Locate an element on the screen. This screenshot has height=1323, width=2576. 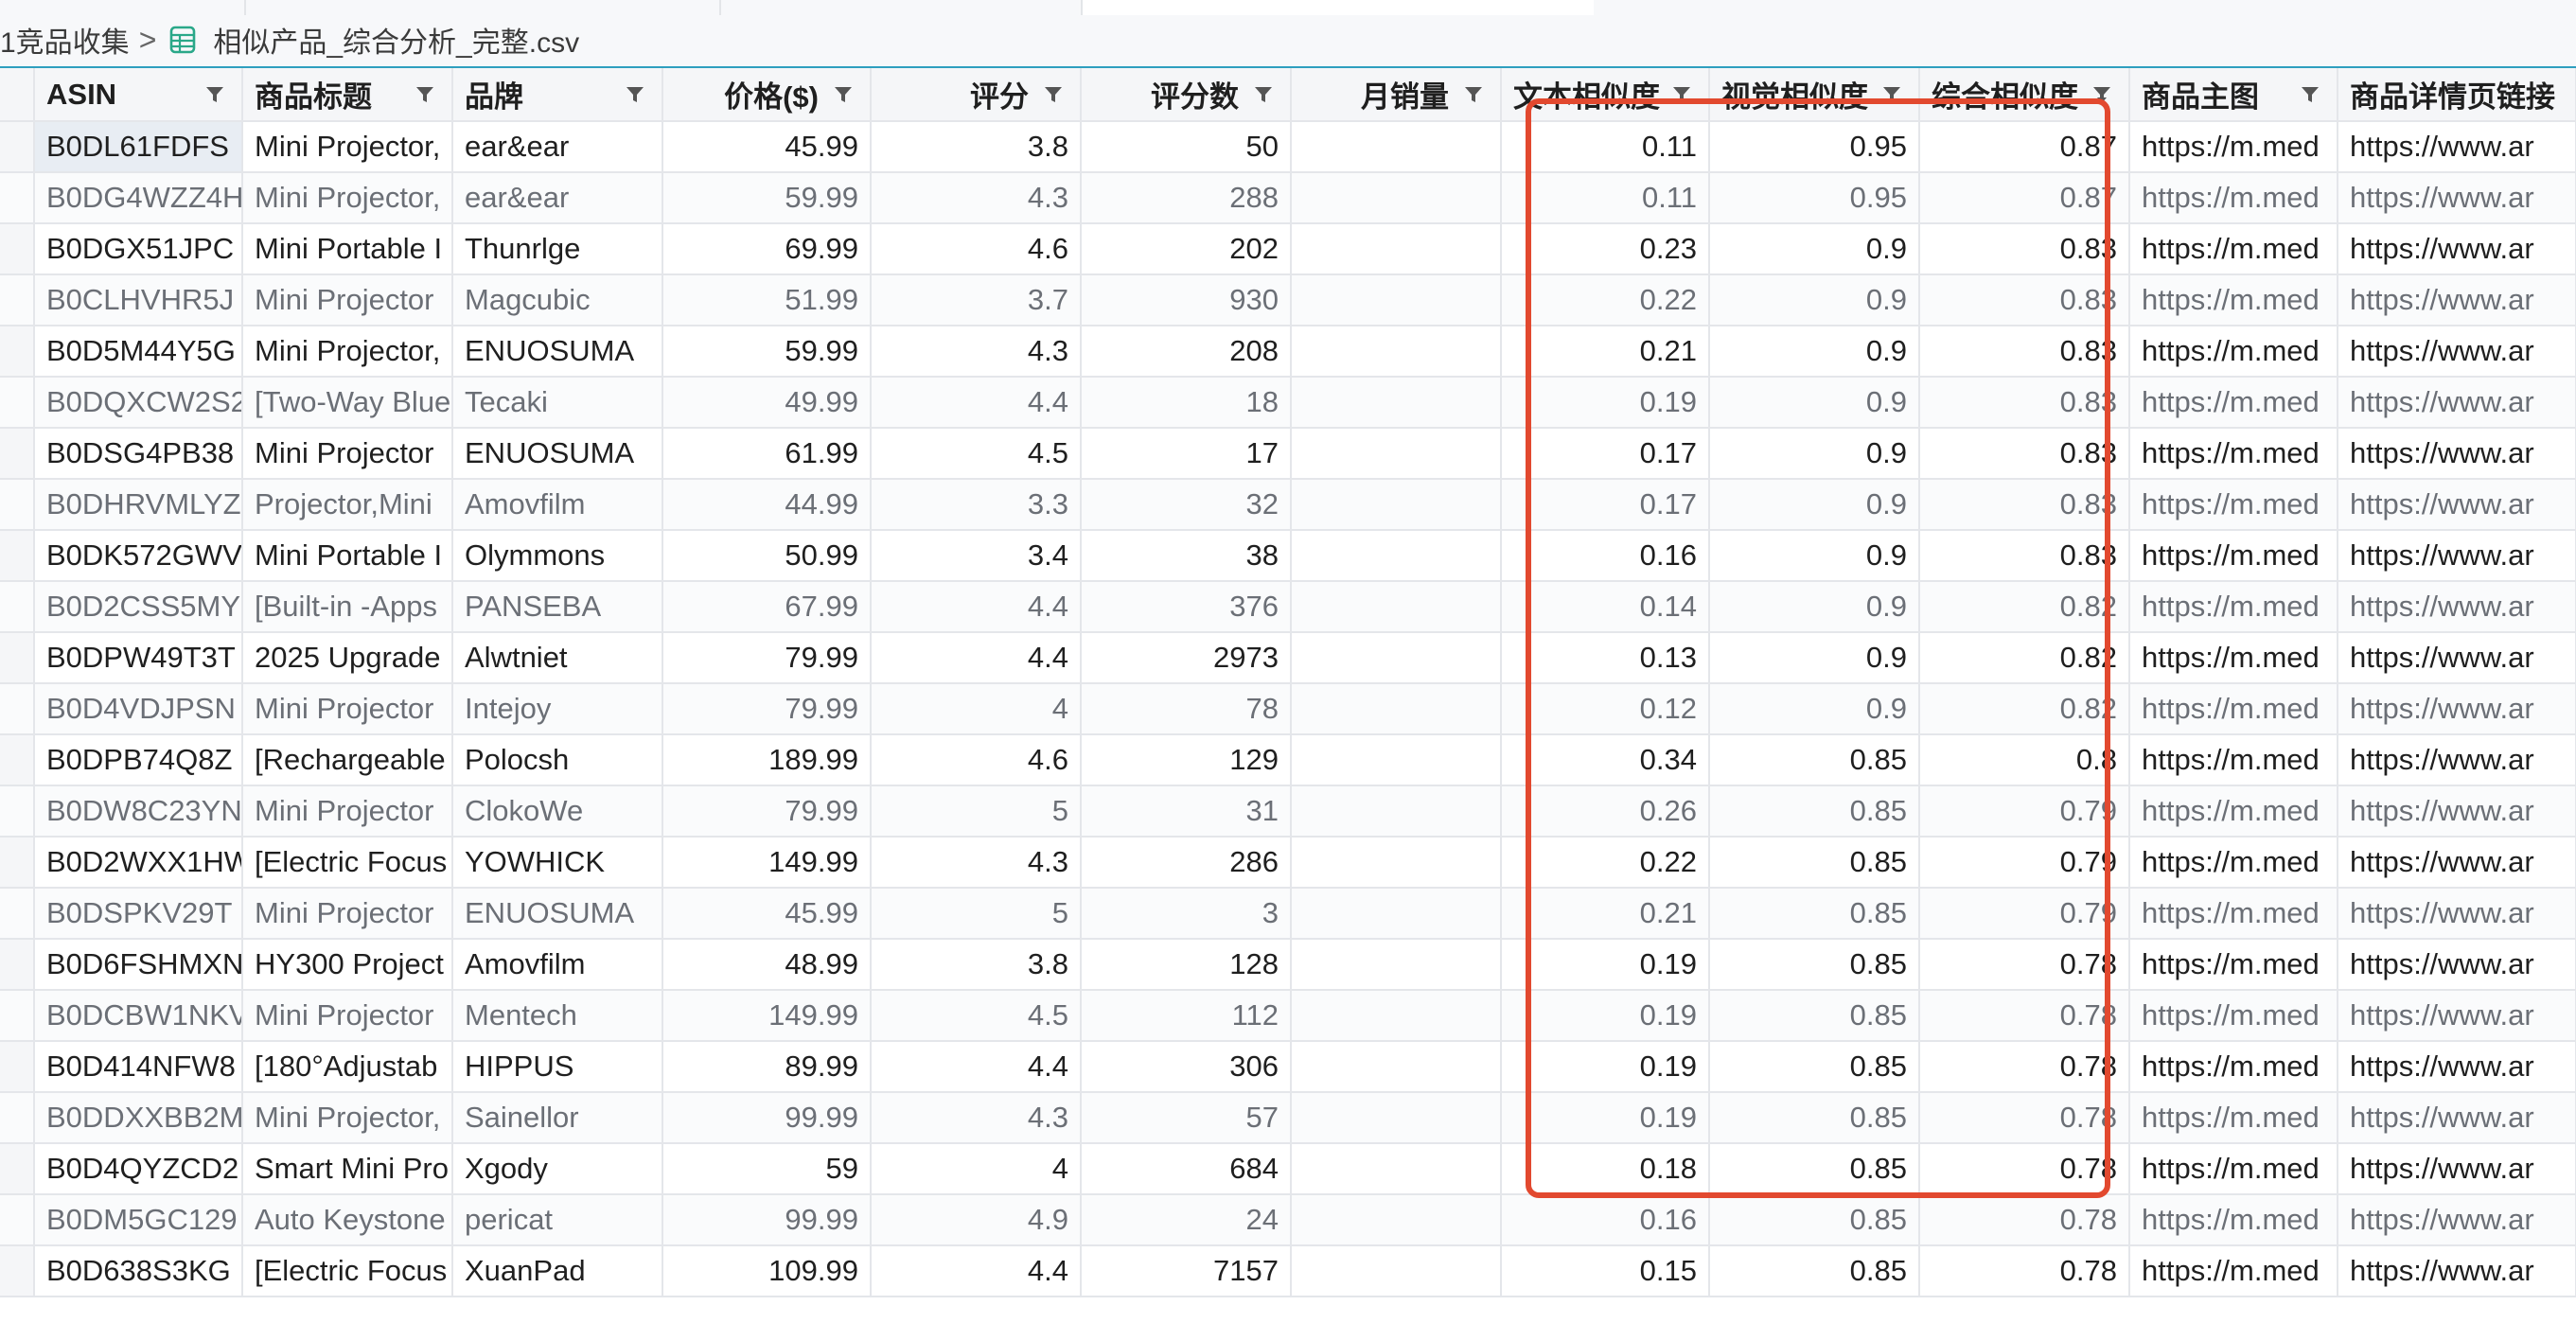
cell-brand: Magcubic is located at coordinates (557, 300).